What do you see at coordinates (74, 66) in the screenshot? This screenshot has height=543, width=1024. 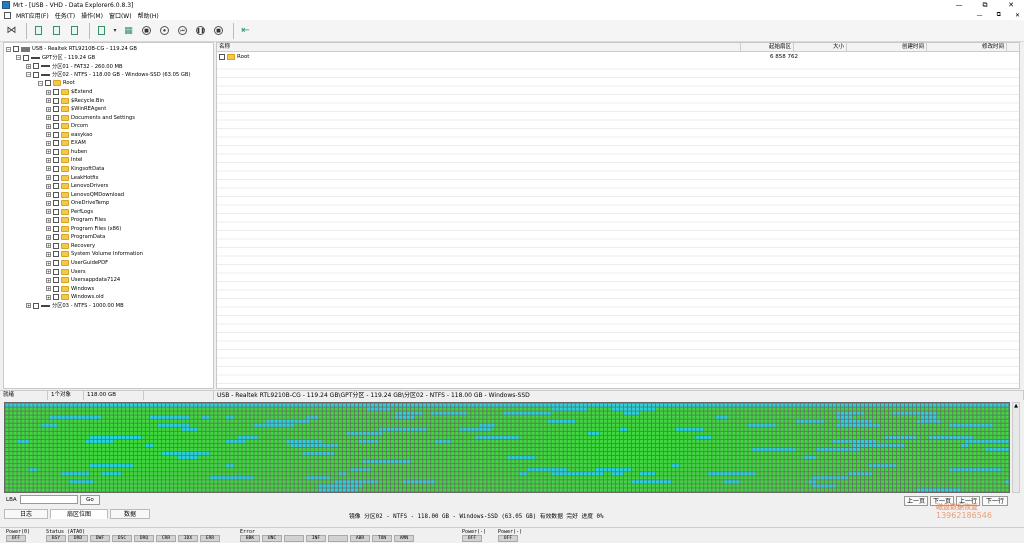 I see `tree-node: + 分区01 - FAT32 - 260.00 MB` at bounding box center [74, 66].